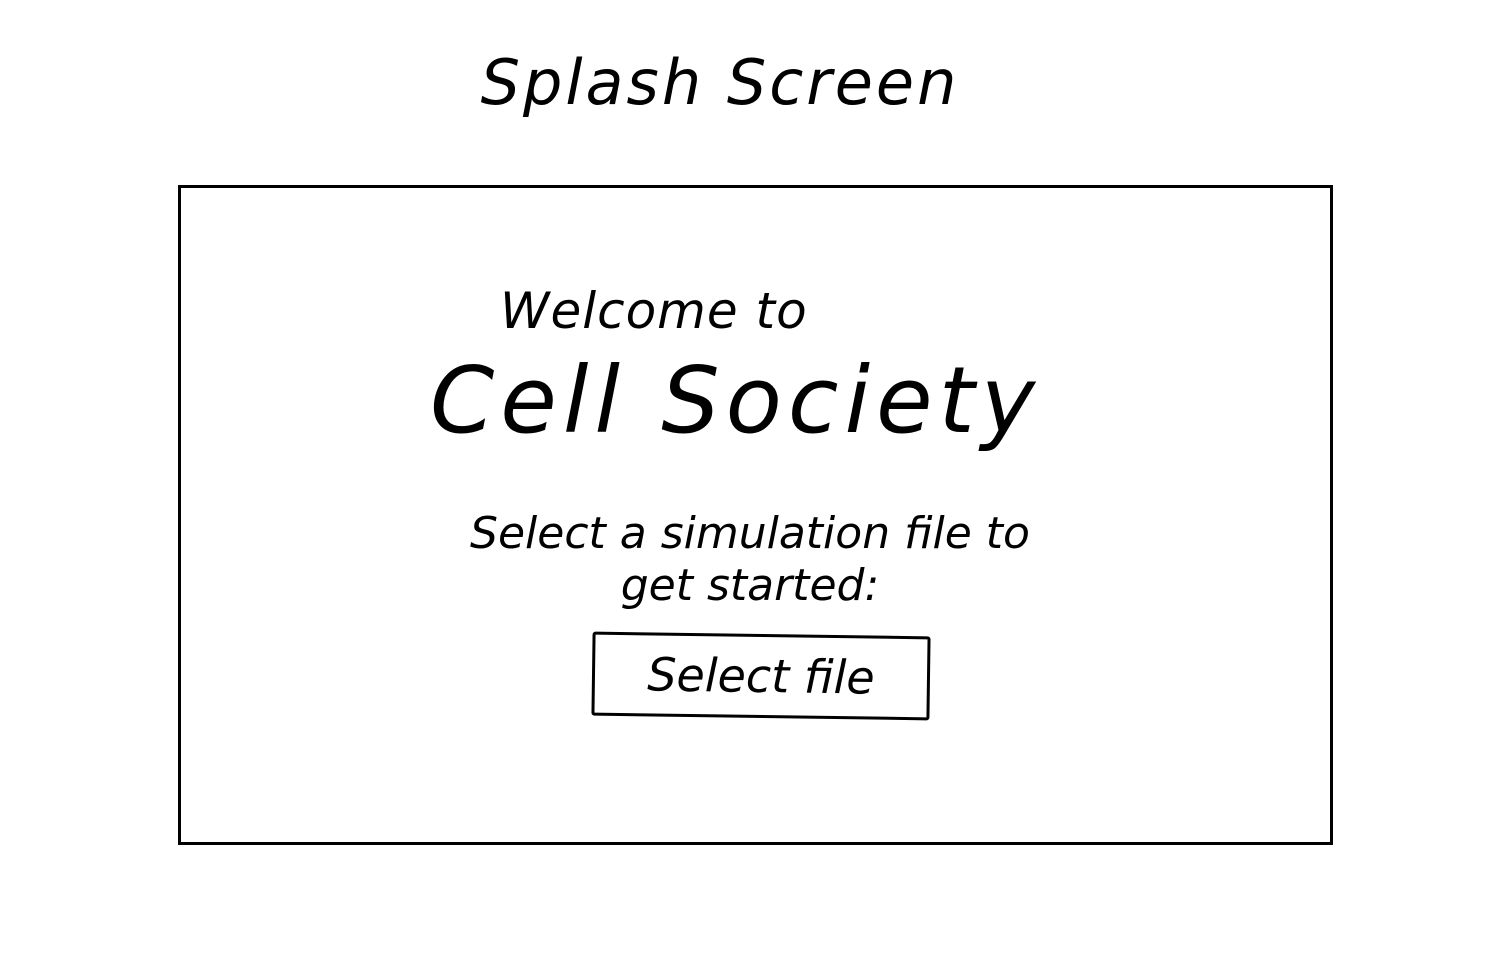 This screenshot has width=1512, height=968. I want to click on instruction-line-2: get started:, so click(750, 585).